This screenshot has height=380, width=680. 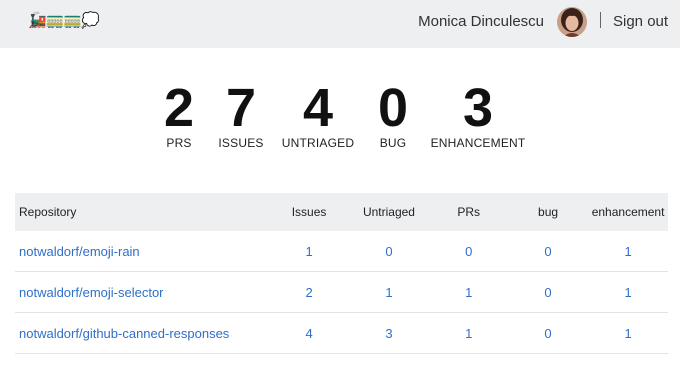 What do you see at coordinates (469, 212) in the screenshot?
I see `header-prs: PRs` at bounding box center [469, 212].